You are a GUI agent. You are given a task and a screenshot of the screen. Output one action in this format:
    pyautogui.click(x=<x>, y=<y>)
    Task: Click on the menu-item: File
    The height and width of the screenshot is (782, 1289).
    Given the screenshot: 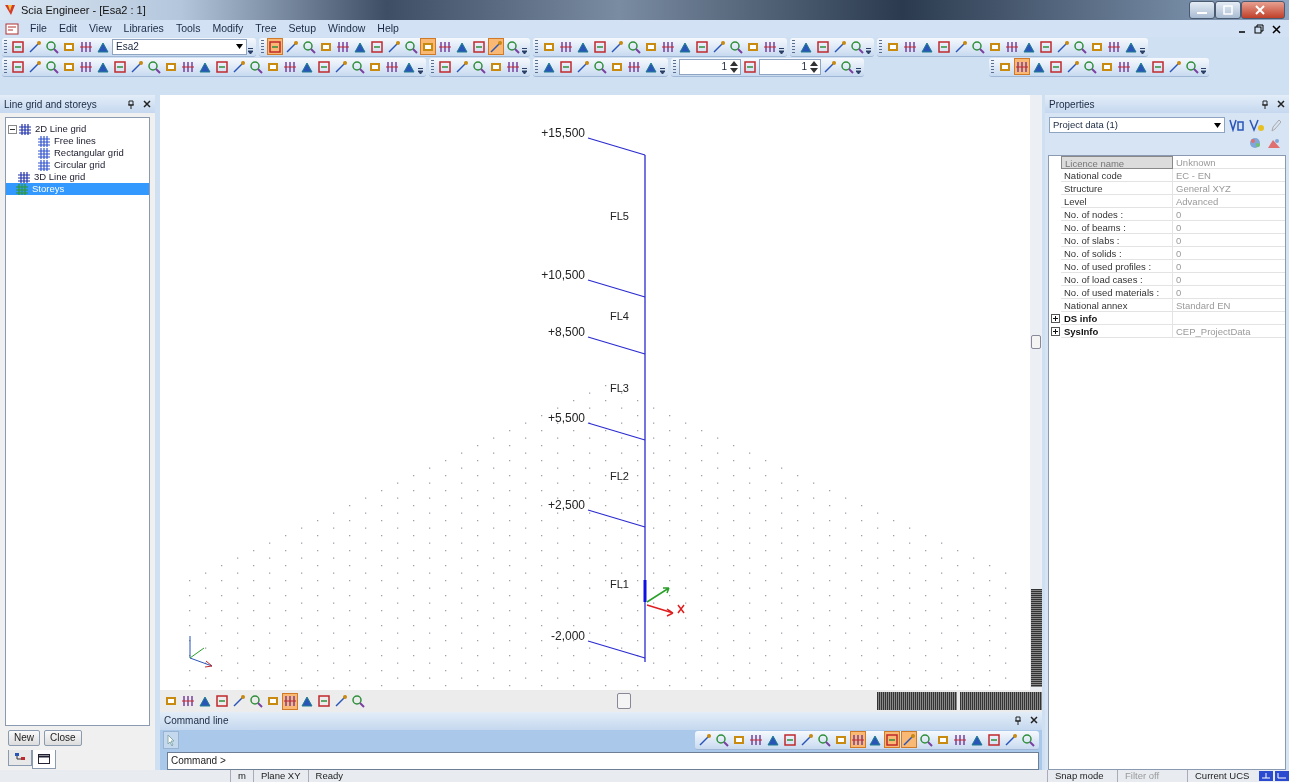 What is the action you would take?
    pyautogui.click(x=38, y=28)
    